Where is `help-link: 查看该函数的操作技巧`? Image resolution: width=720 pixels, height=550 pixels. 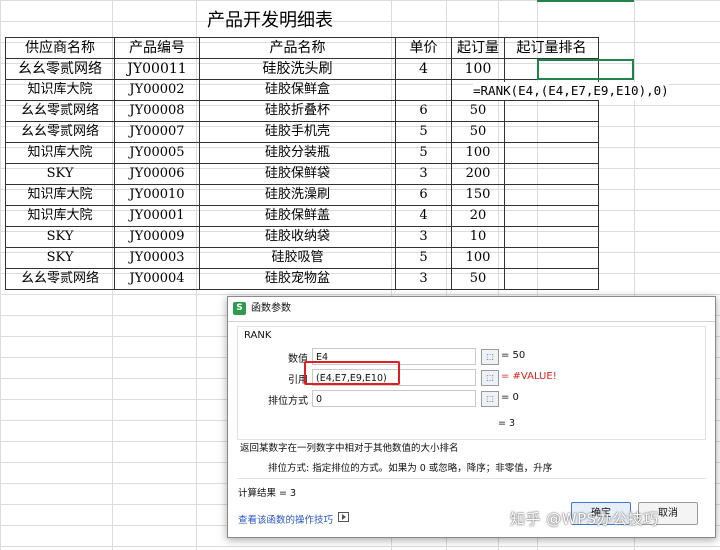 help-link: 查看该函数的操作技巧 is located at coordinates (285, 519).